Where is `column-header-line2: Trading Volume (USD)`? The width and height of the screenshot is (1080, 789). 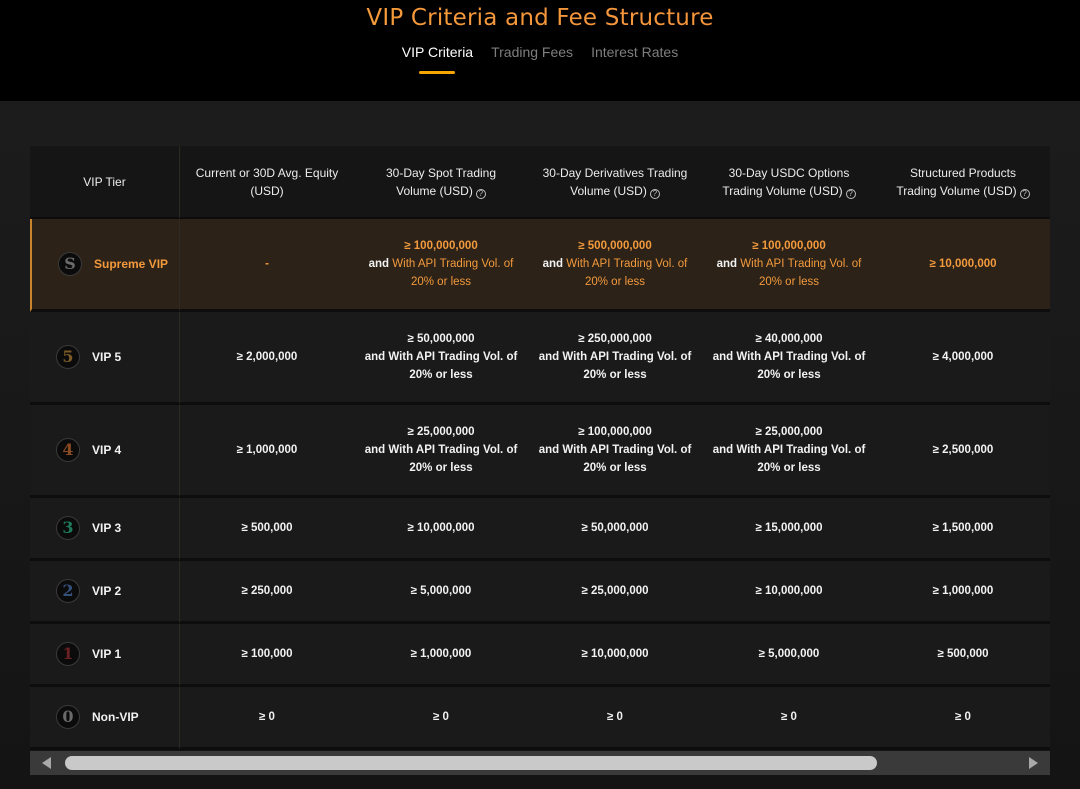
column-header-line2: Trading Volume (USD) is located at coordinates (782, 190).